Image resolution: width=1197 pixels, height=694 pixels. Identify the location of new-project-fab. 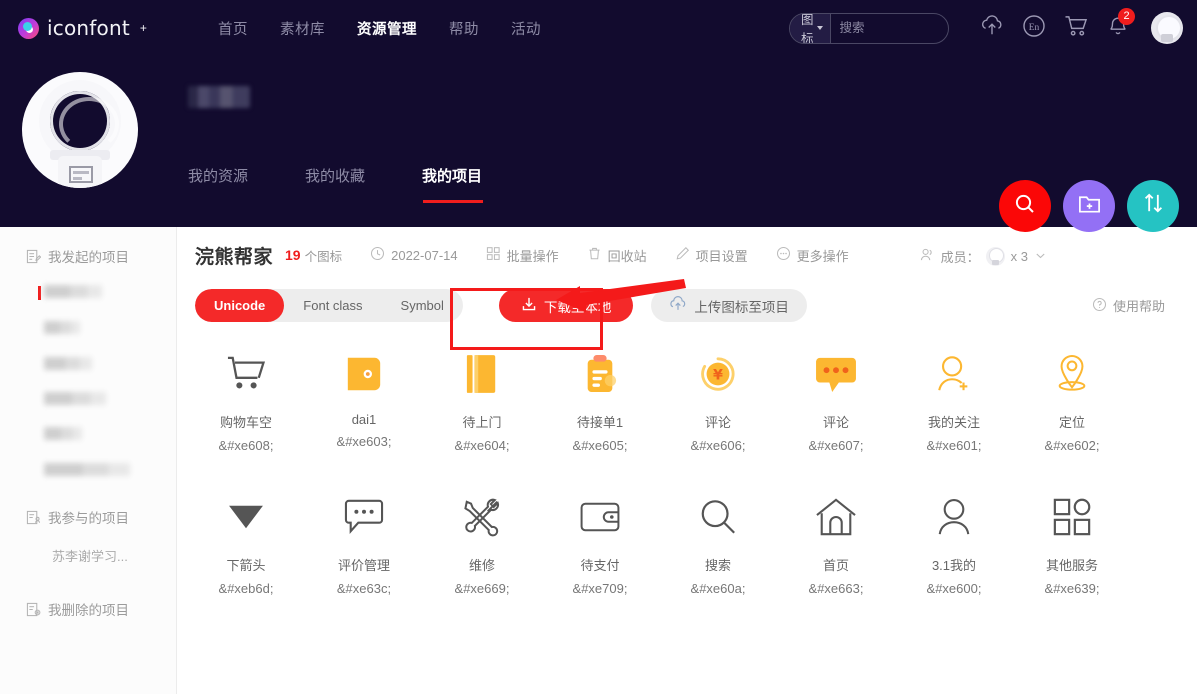
(1089, 206).